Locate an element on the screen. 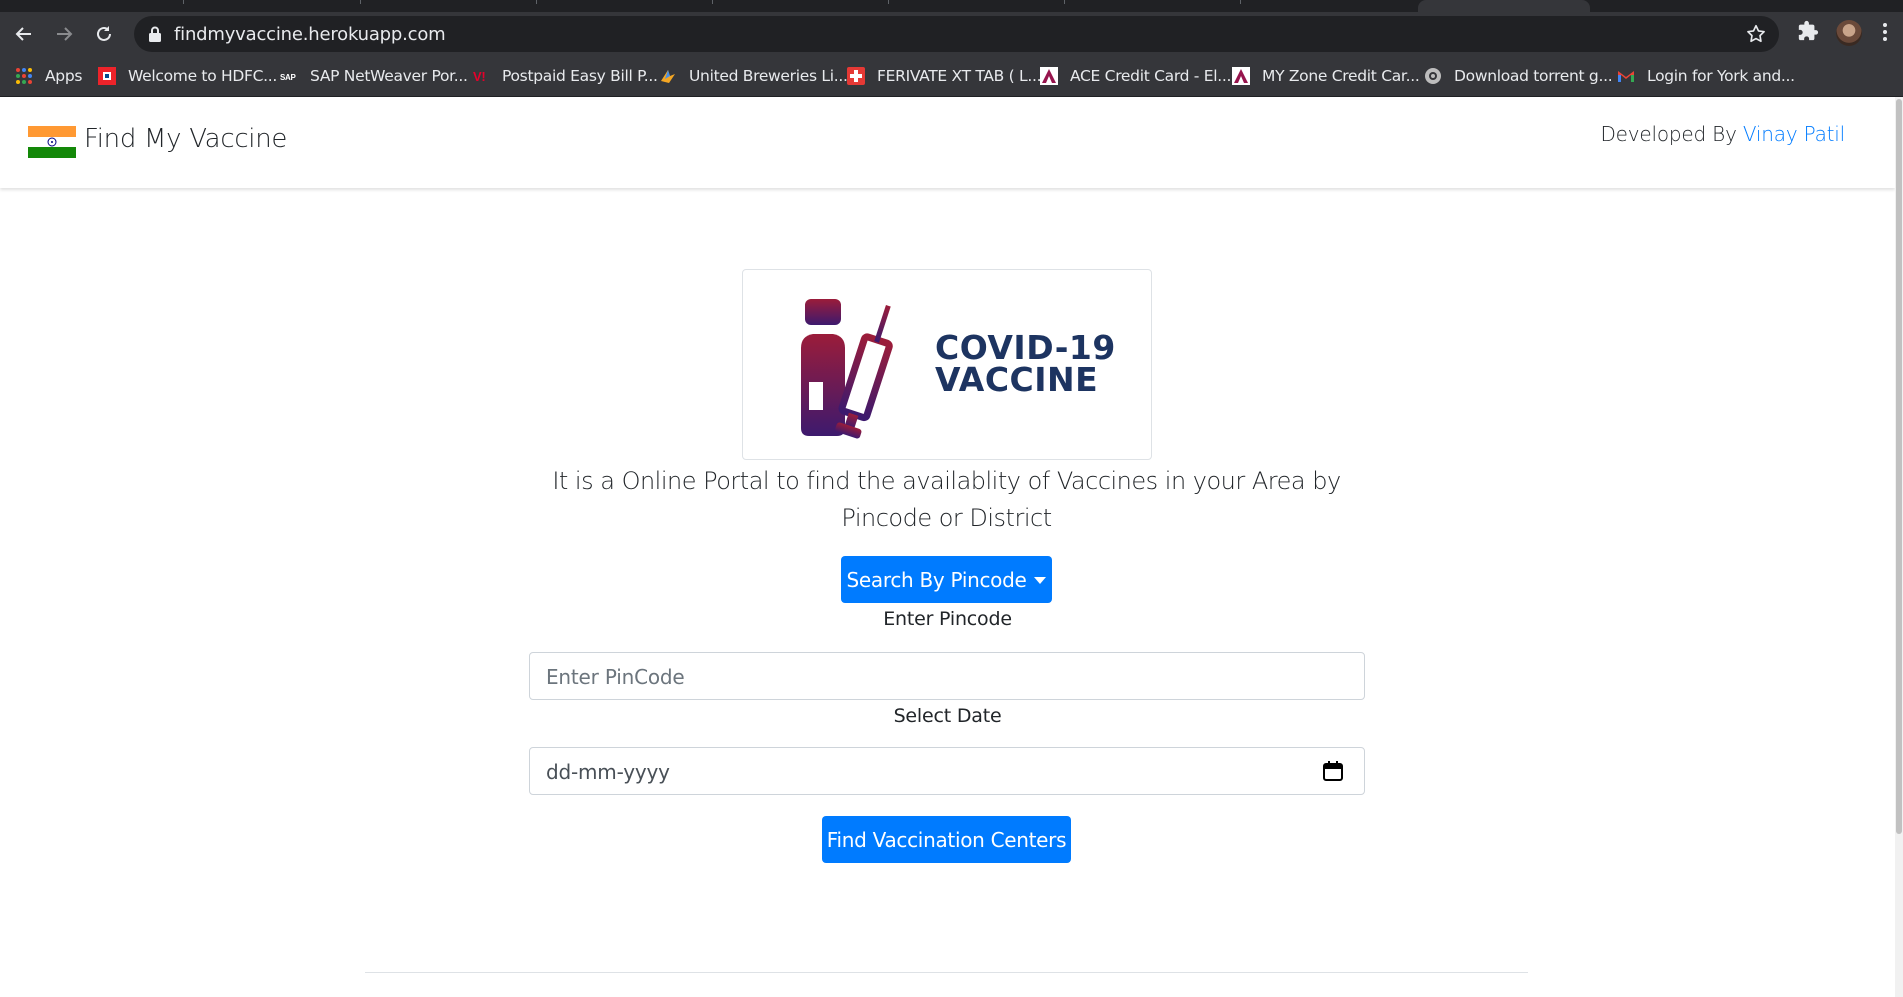  scrollbar-thumb is located at coordinates (1899, 466).